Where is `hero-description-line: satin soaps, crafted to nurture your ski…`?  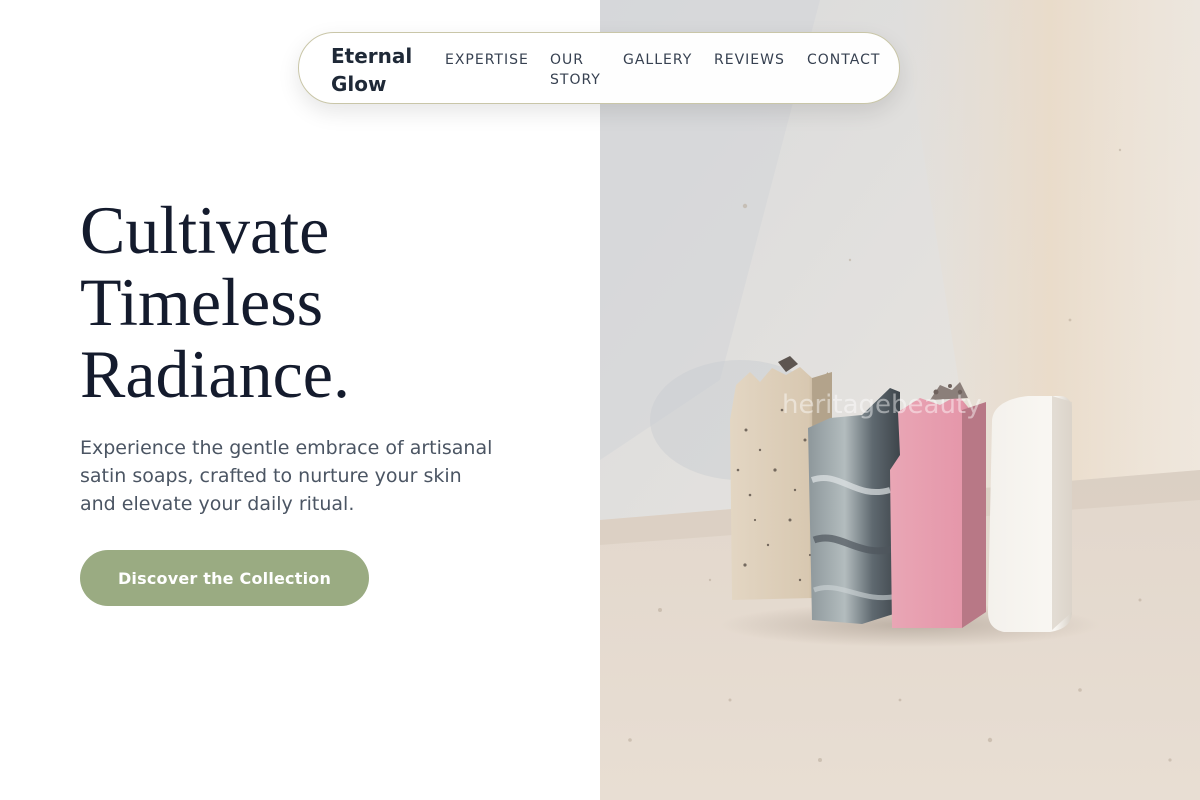 hero-description-line: satin soaps, crafted to nurture your ski… is located at coordinates (271, 476).